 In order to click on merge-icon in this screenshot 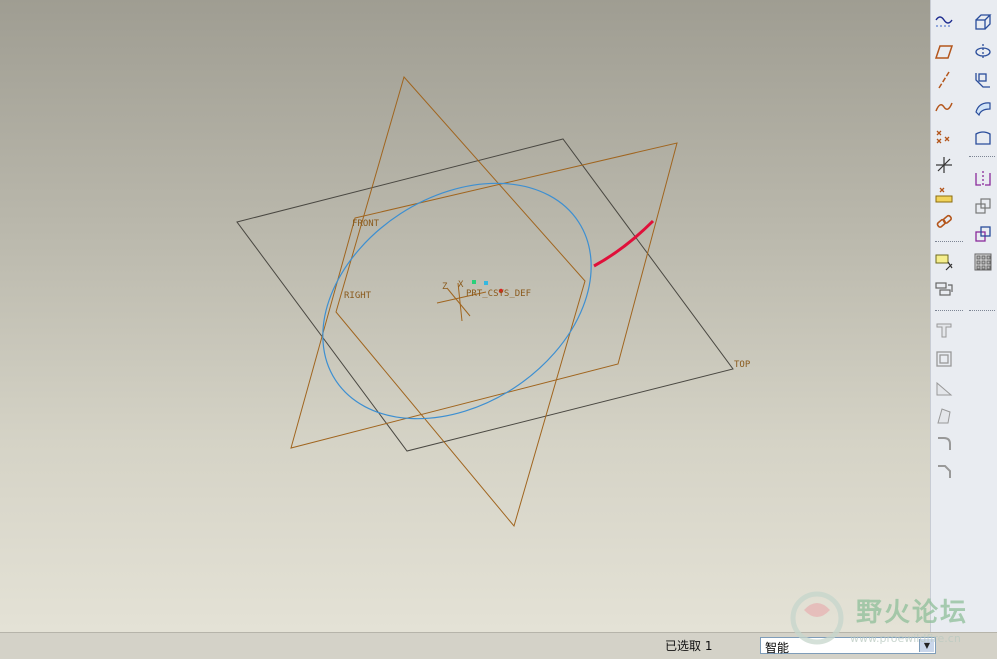, I will do `click(983, 234)`.